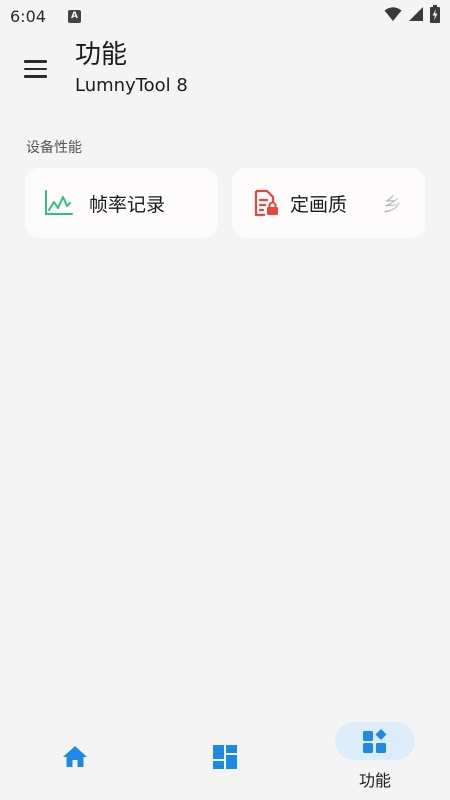 This screenshot has height=800, width=450. Describe the element at coordinates (225, 72) in the screenshot. I see `app-bar: 功能 LumnyTool 8` at that location.